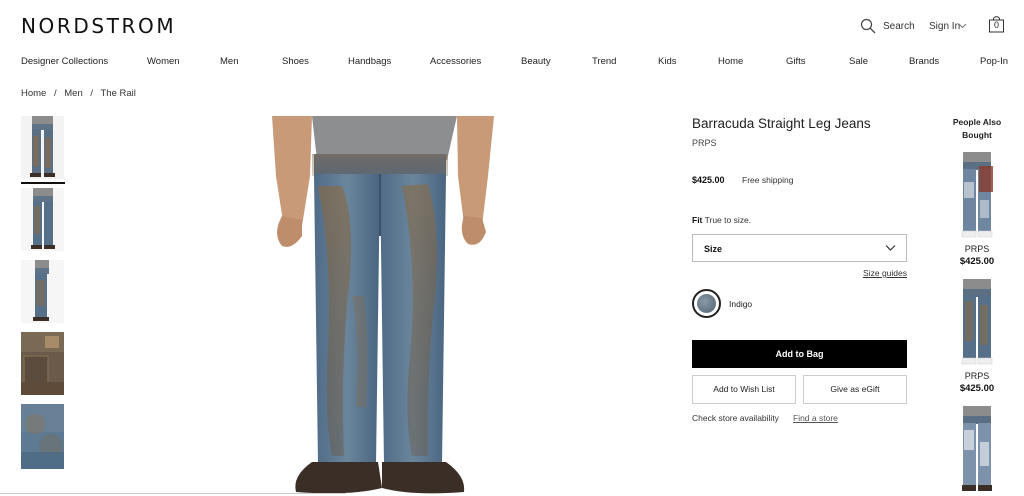  Describe the element at coordinates (977, 376) in the screenshot. I see `also-bought-brand-2: PRPS` at that location.